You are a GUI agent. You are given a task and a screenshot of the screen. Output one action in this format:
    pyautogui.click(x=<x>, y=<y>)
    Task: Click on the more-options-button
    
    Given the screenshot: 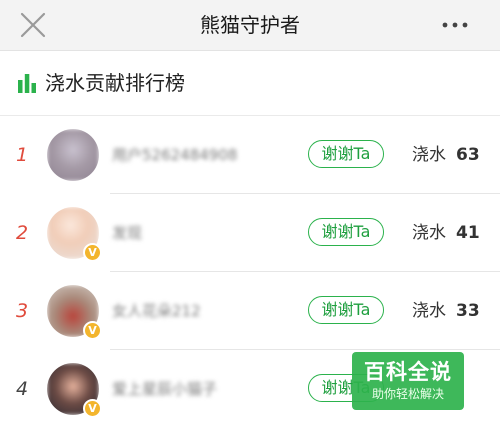 What is the action you would take?
    pyautogui.click(x=455, y=25)
    